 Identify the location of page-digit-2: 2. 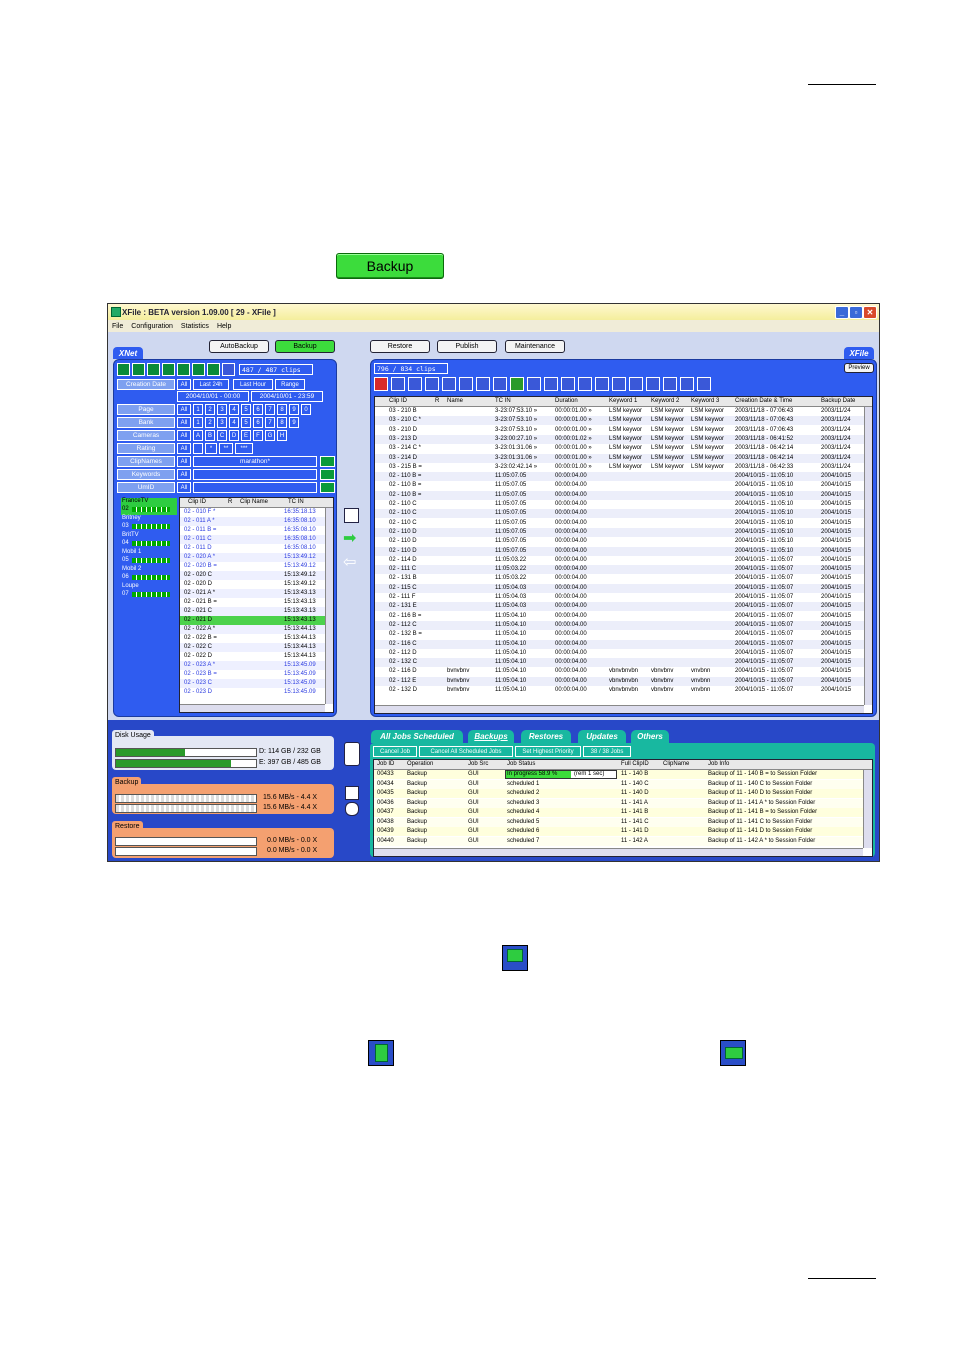
(210, 409).